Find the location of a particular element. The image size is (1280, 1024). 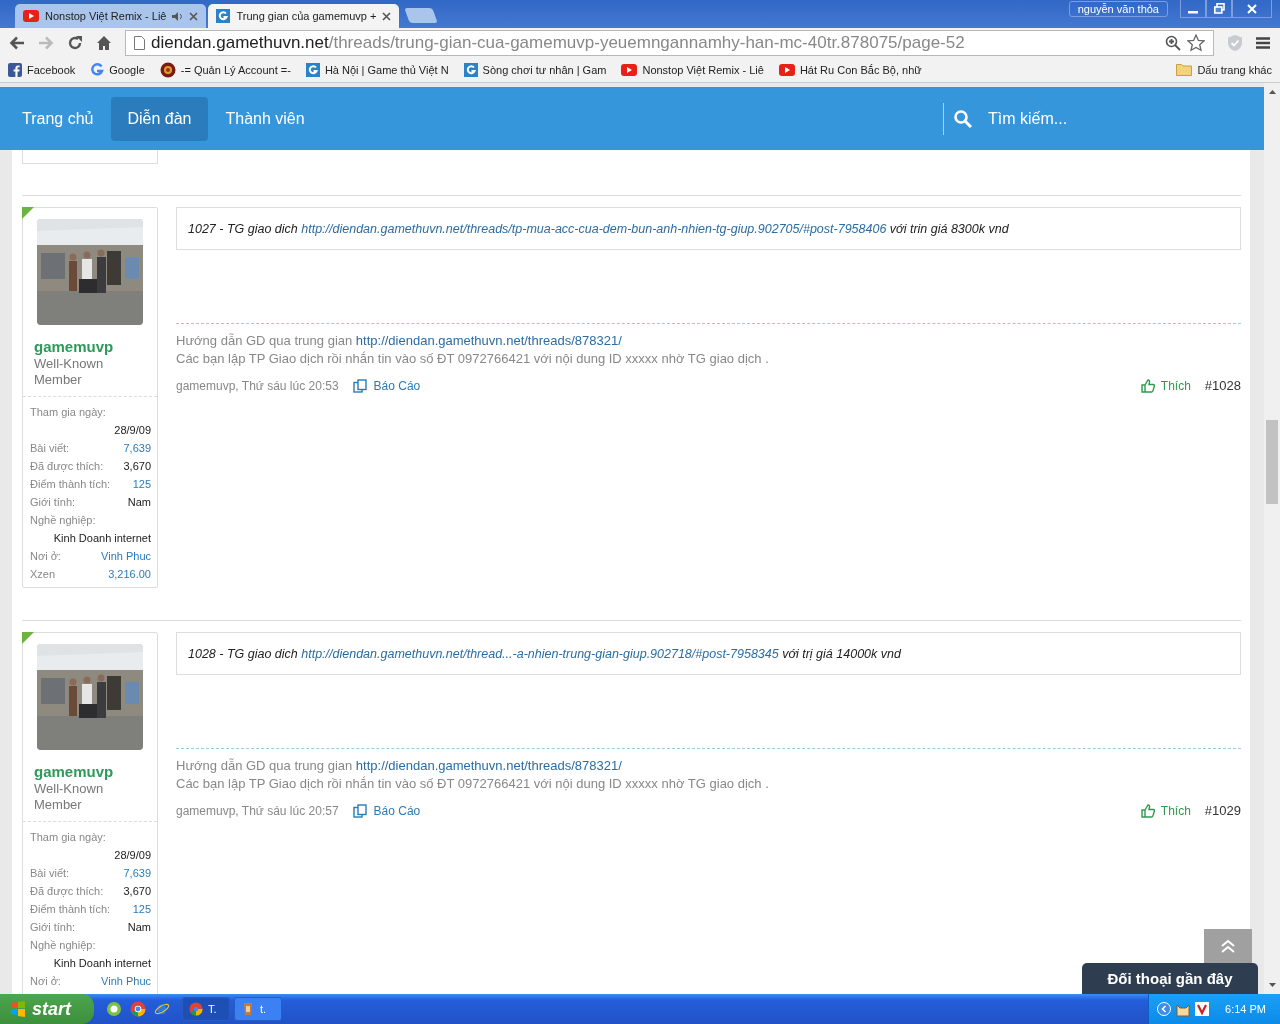

profile-button: nguyễn văn thỏa is located at coordinates (1118, 9).